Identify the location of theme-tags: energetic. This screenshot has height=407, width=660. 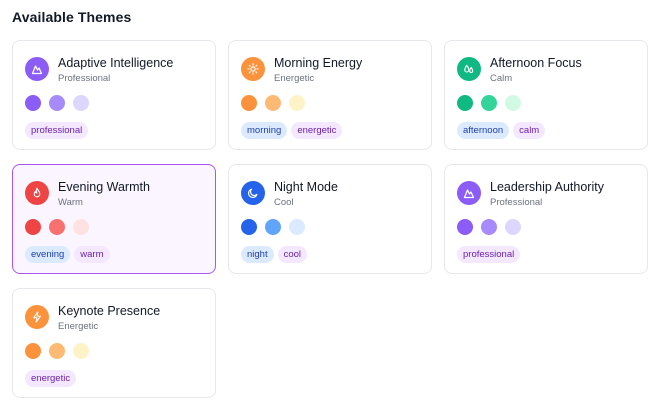
(114, 378).